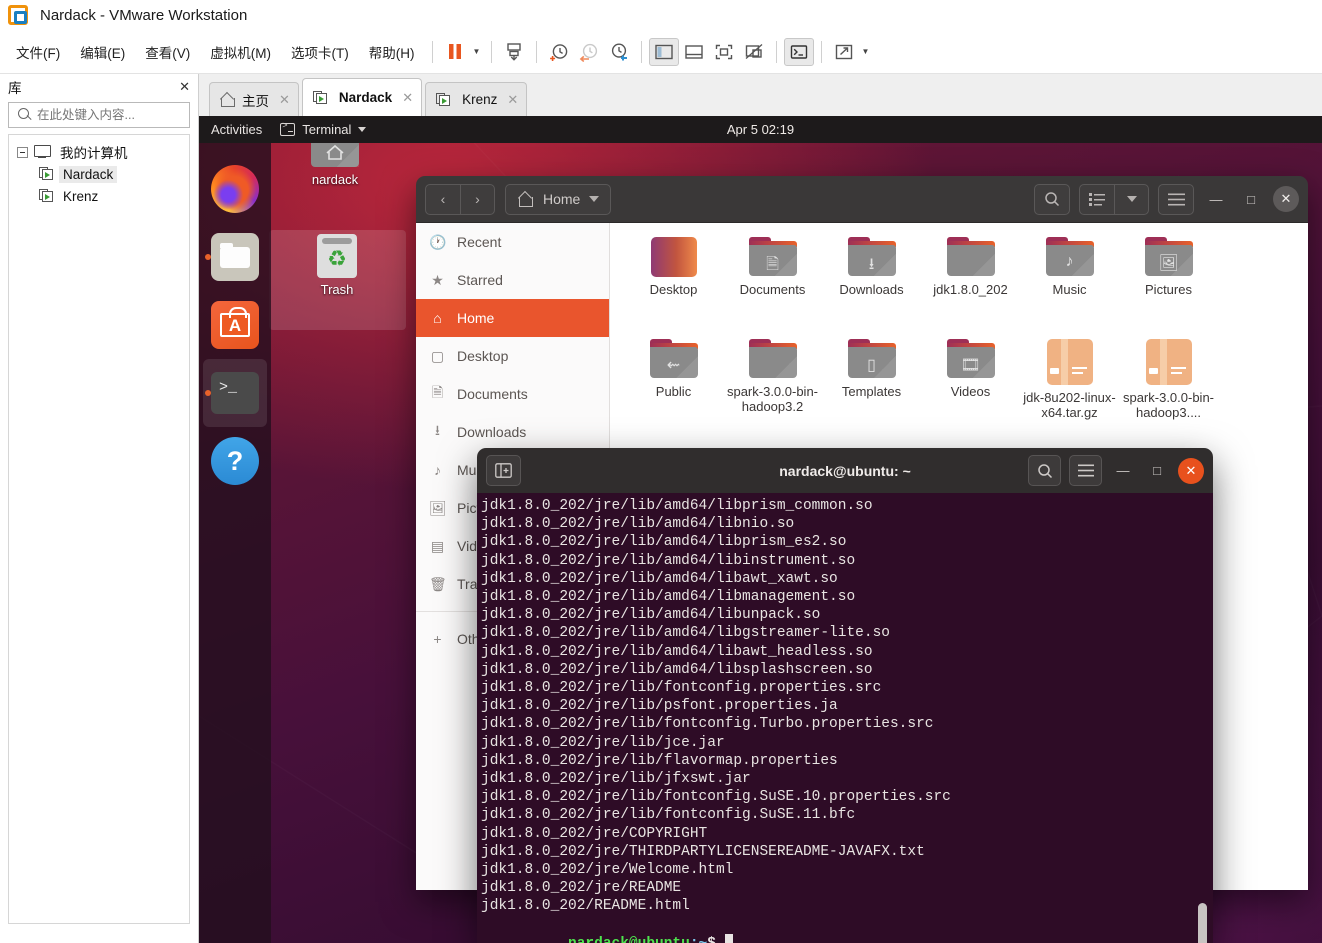  What do you see at coordinates (514, 52) in the screenshot?
I see `send-to-icon` at bounding box center [514, 52].